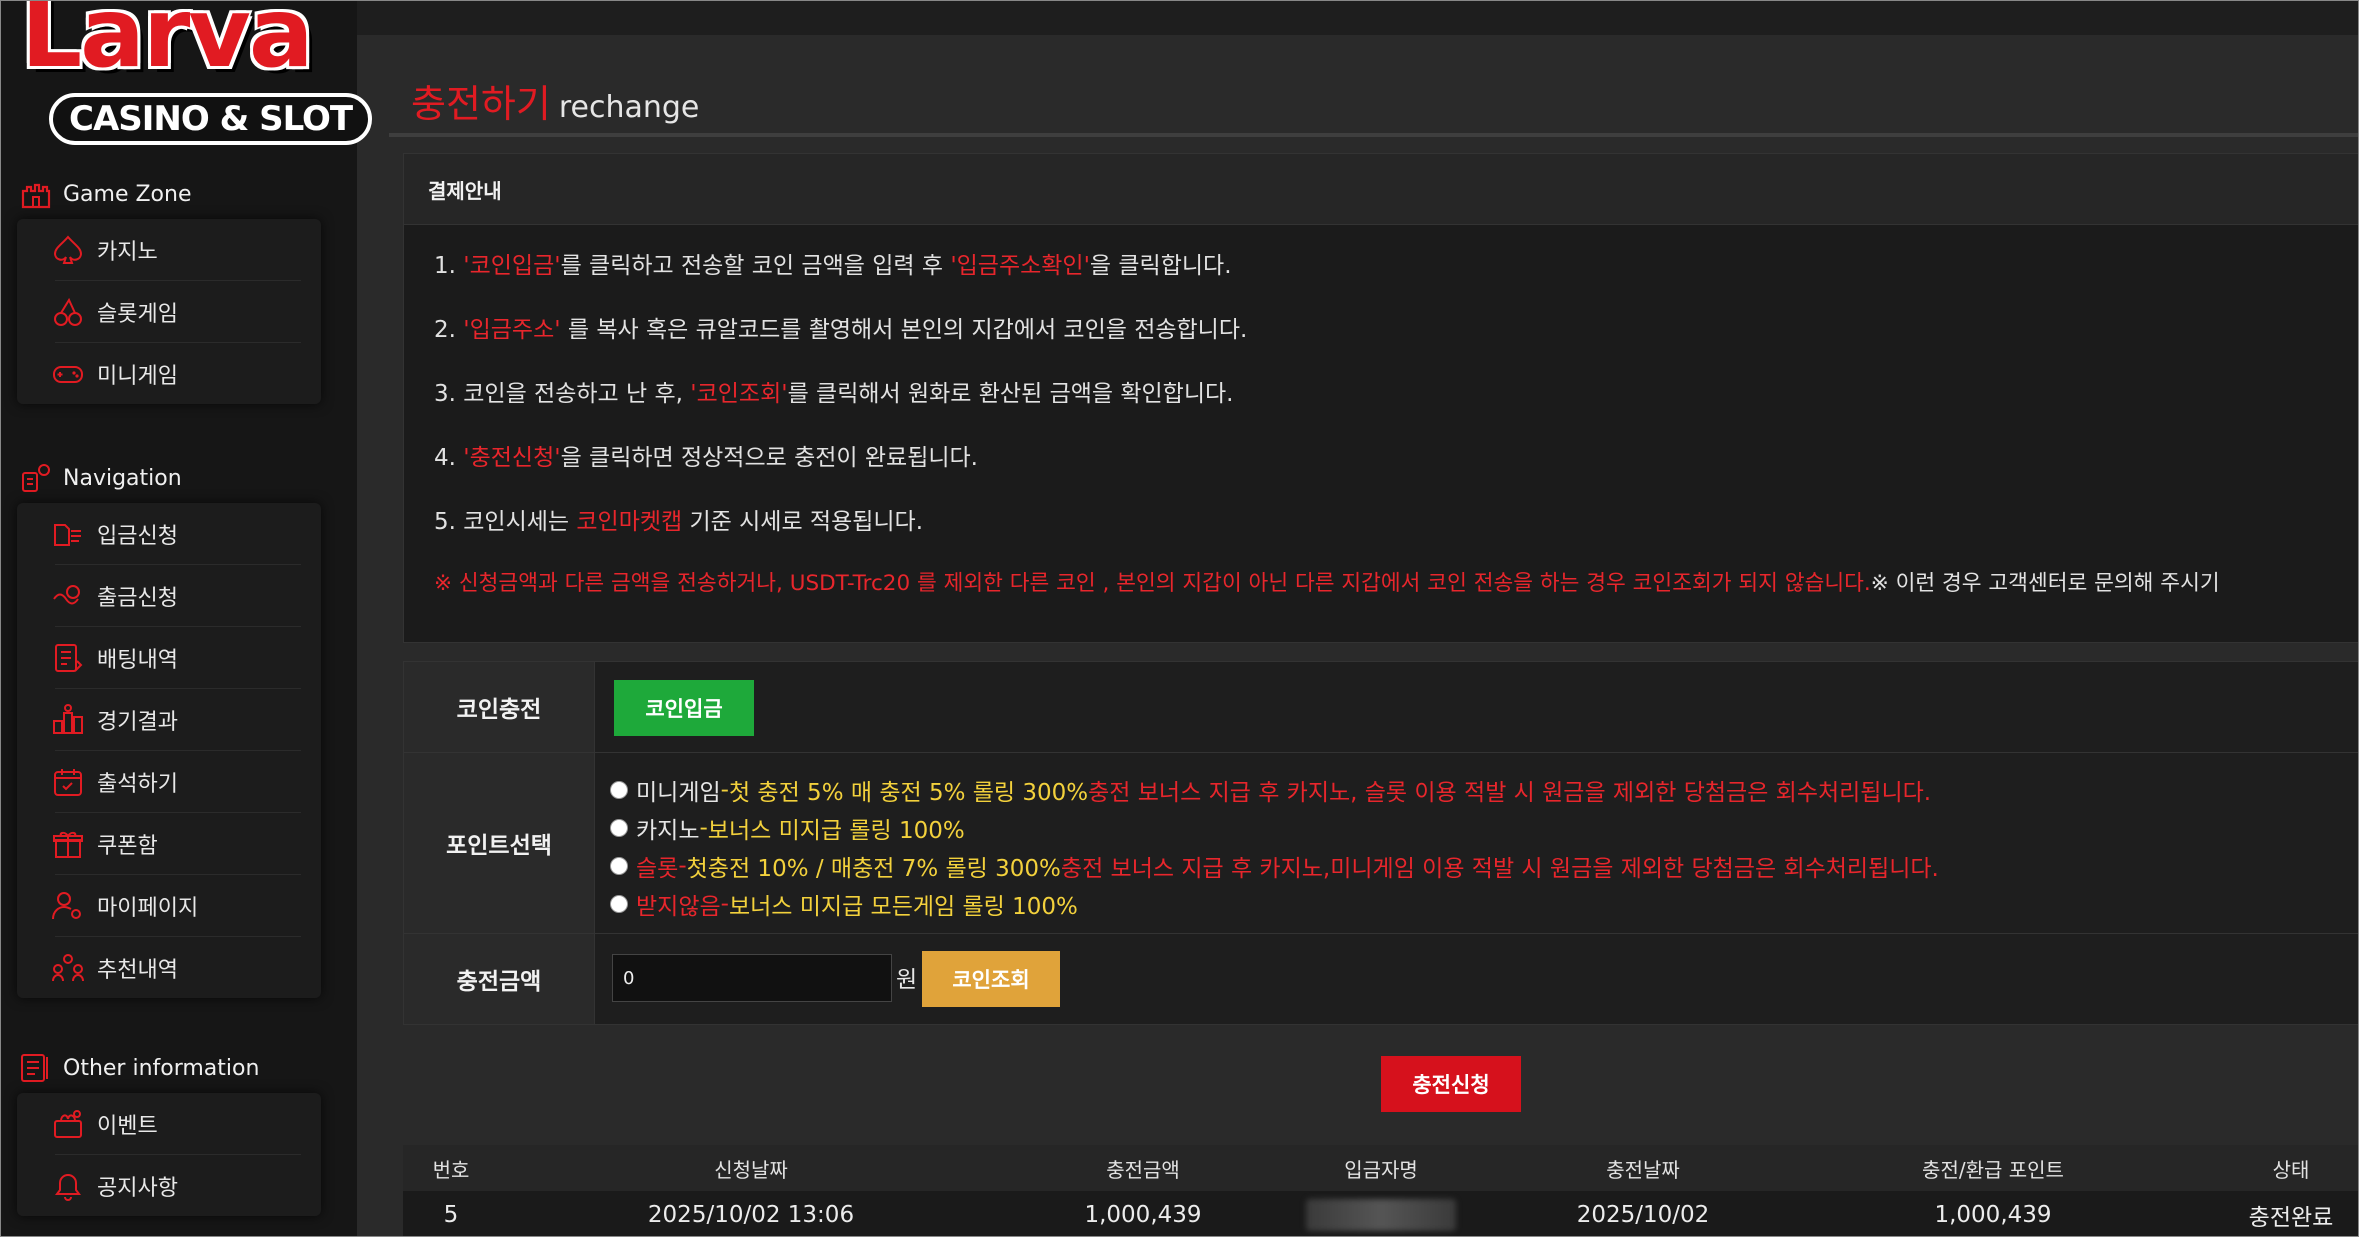 The height and width of the screenshot is (1237, 2359). I want to click on sidebar-item-label: 미니게임, so click(137, 376).